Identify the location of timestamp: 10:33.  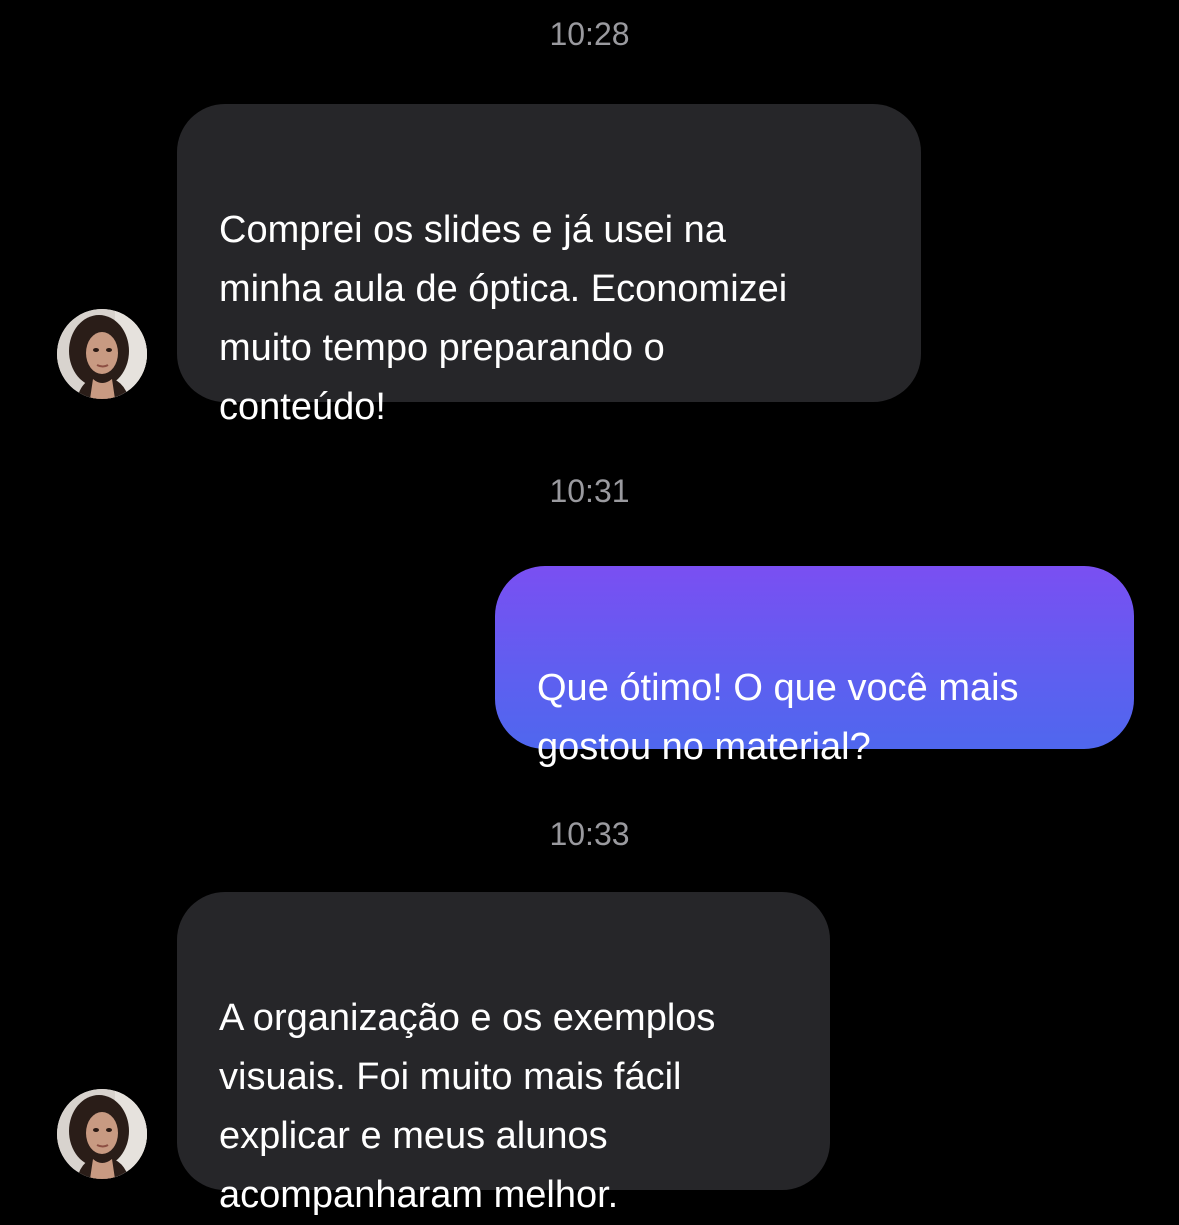
(589, 834).